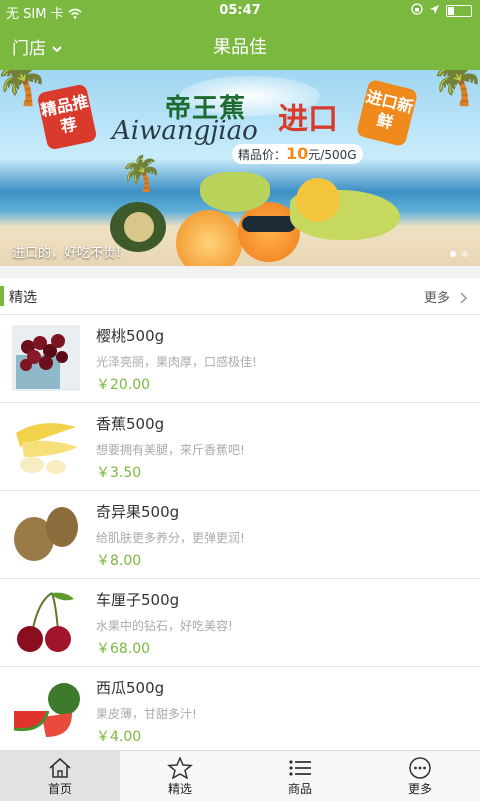  What do you see at coordinates (209, 238) in the screenshot?
I see `orange-shape` at bounding box center [209, 238].